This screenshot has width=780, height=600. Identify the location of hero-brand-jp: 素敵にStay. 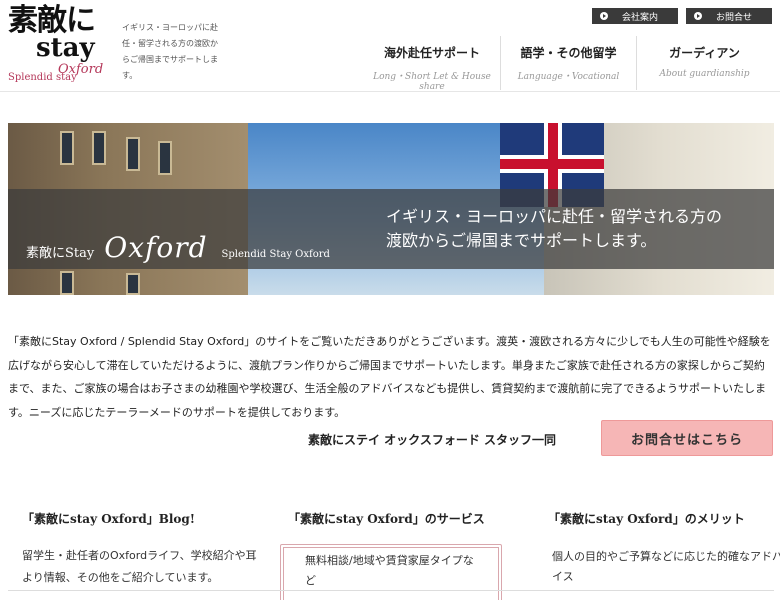
(60, 253).